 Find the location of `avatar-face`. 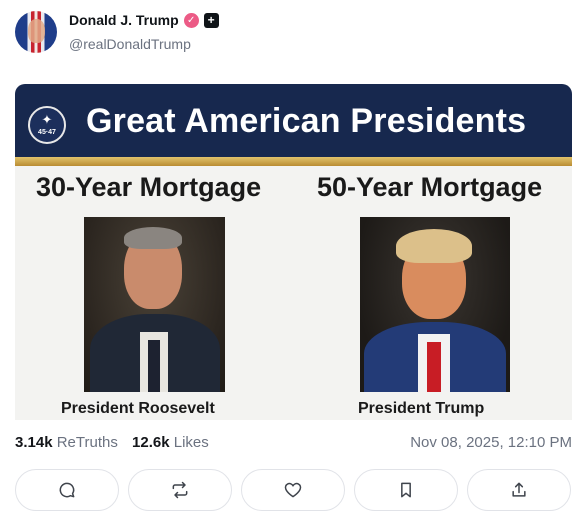

avatar-face is located at coordinates (36, 31).